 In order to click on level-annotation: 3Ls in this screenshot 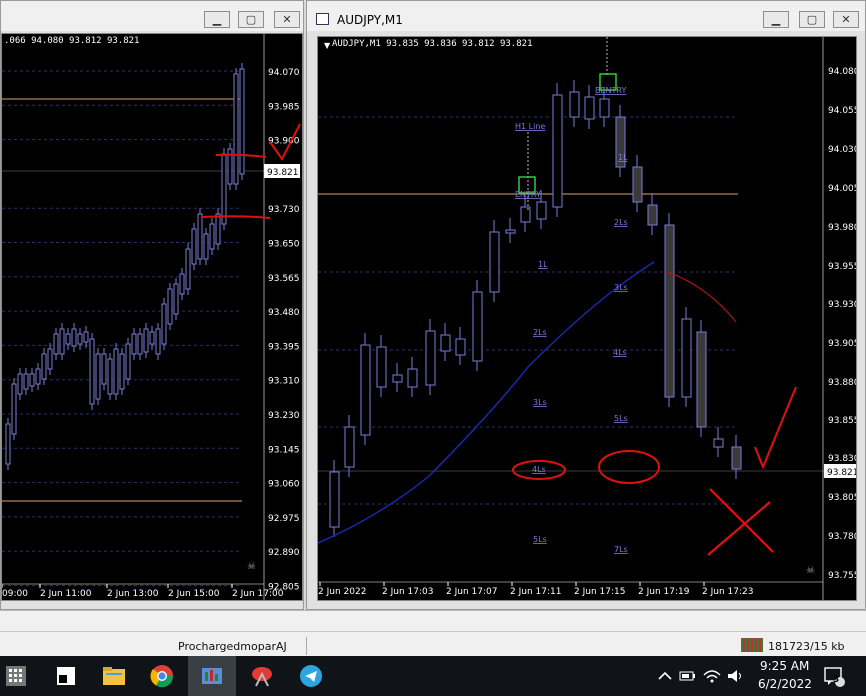, I will do `click(540, 402)`.